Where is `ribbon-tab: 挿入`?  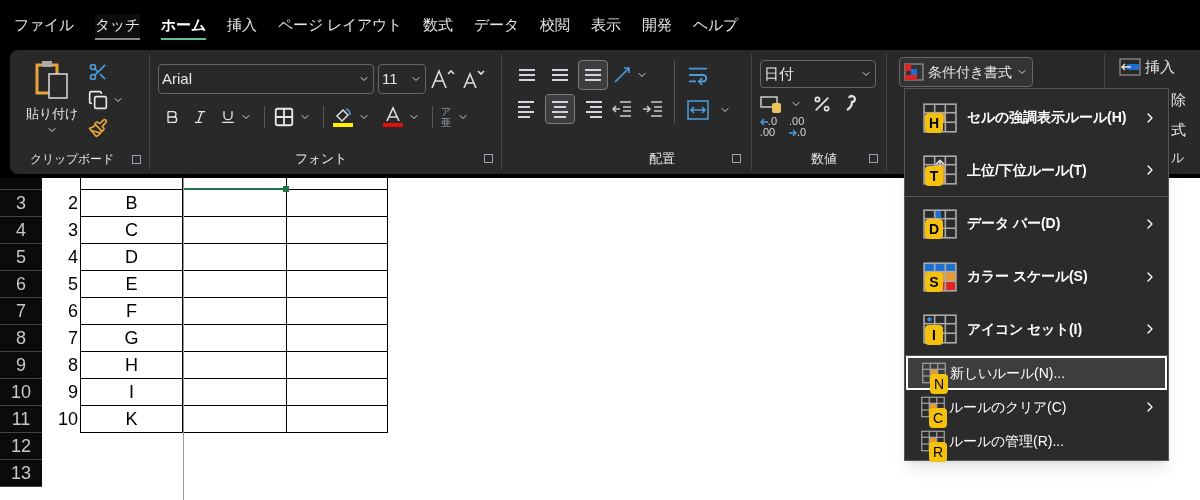
ribbon-tab: 挿入 is located at coordinates (242, 26).